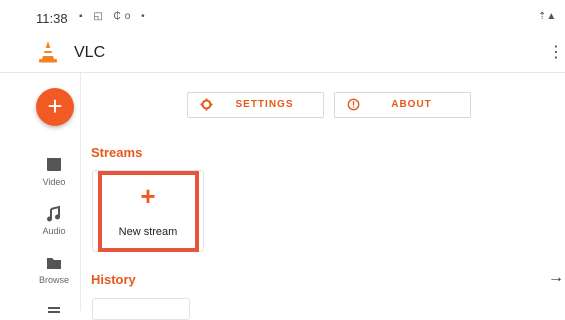  What do you see at coordinates (54, 269) in the screenshot?
I see `nav-item-browse: Browse` at bounding box center [54, 269].